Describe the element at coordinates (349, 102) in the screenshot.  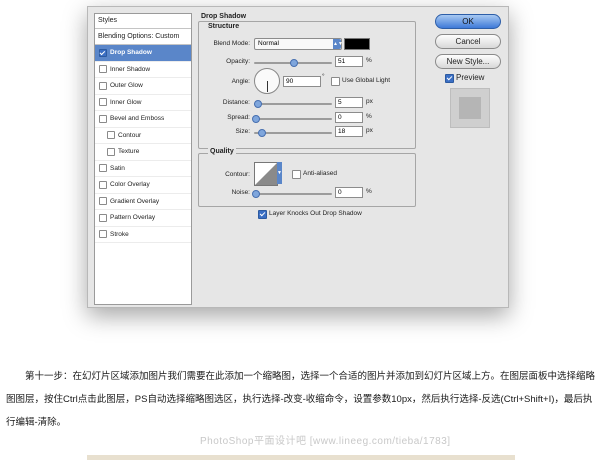
I see `distance-input: 5` at that location.